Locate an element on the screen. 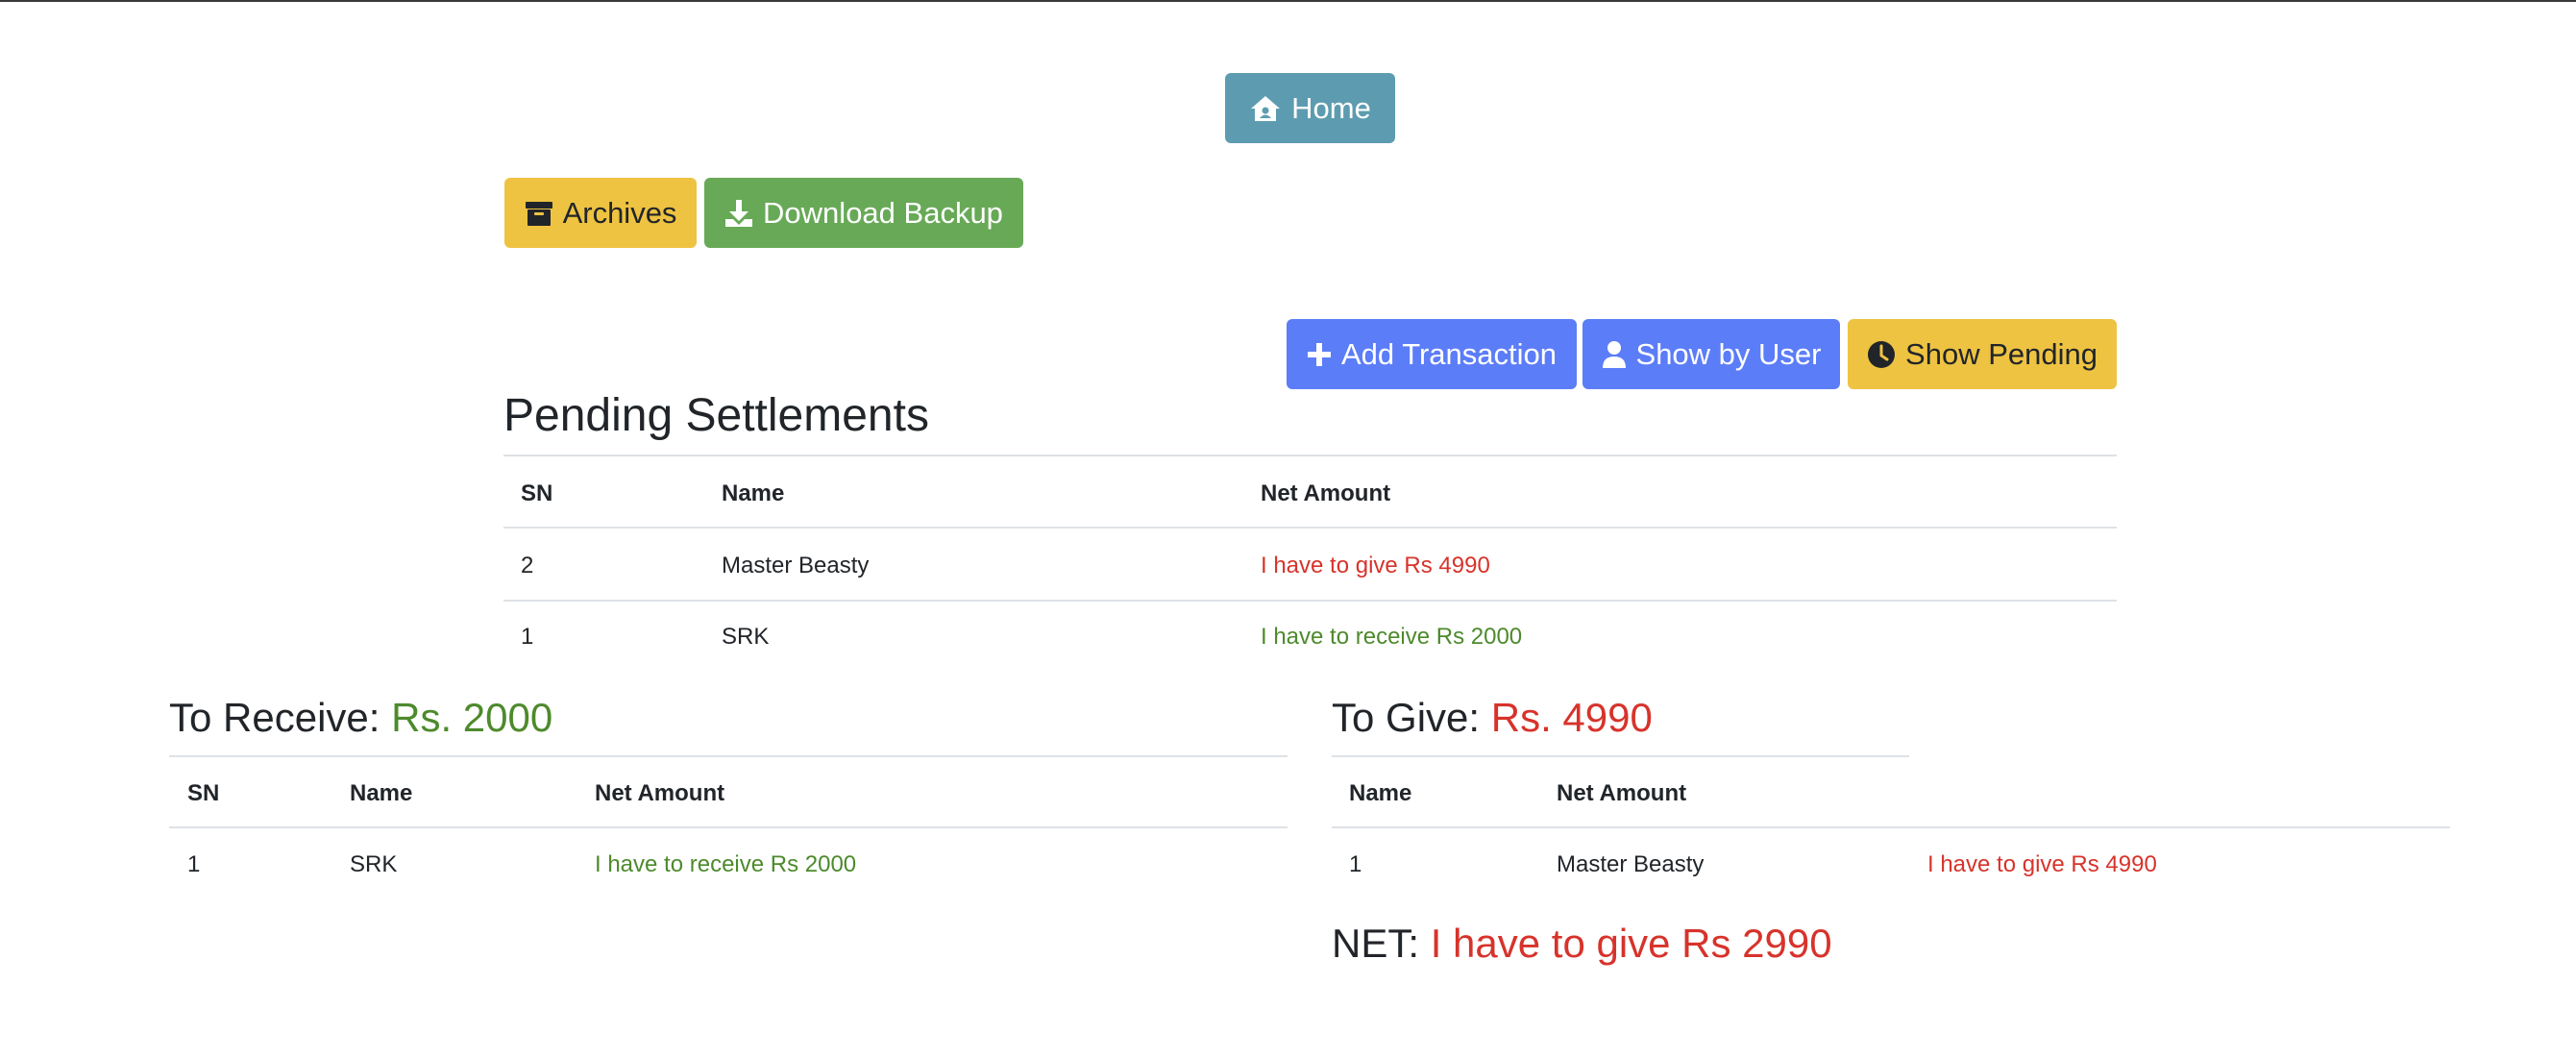 The height and width of the screenshot is (1058, 2576). archives-button: Archives is located at coordinates (600, 213).